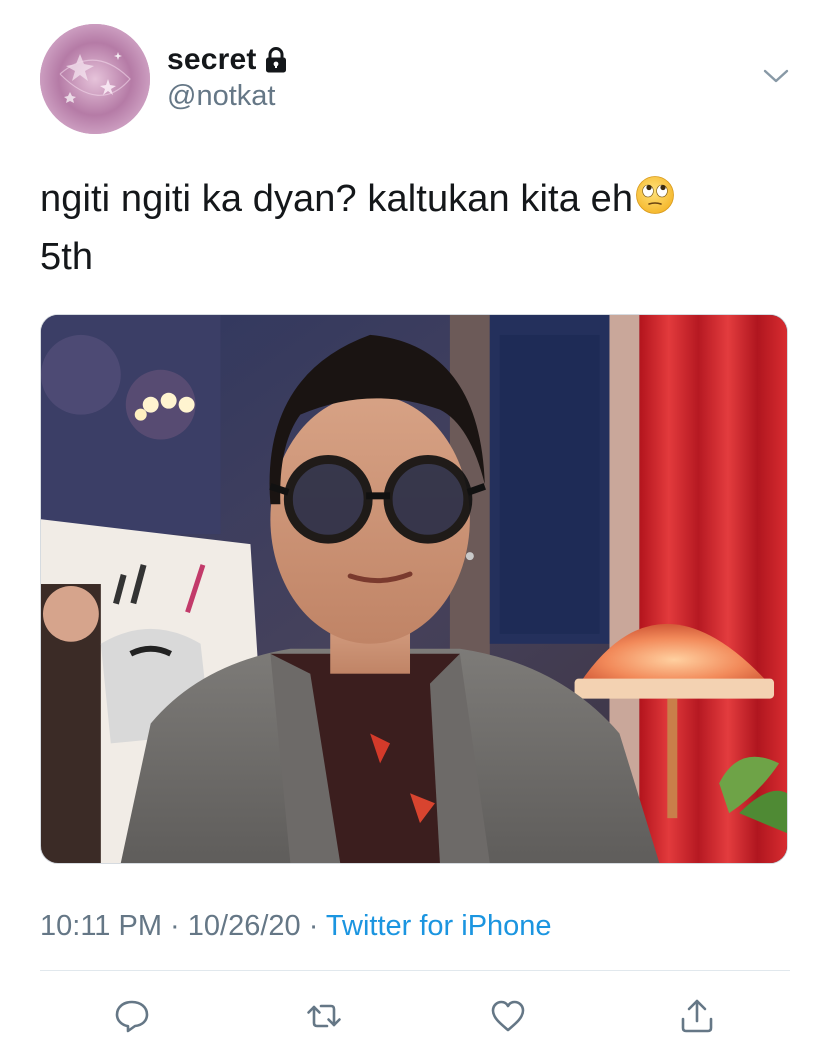  Describe the element at coordinates (776, 76) in the screenshot. I see `chevron-down-icon` at that location.